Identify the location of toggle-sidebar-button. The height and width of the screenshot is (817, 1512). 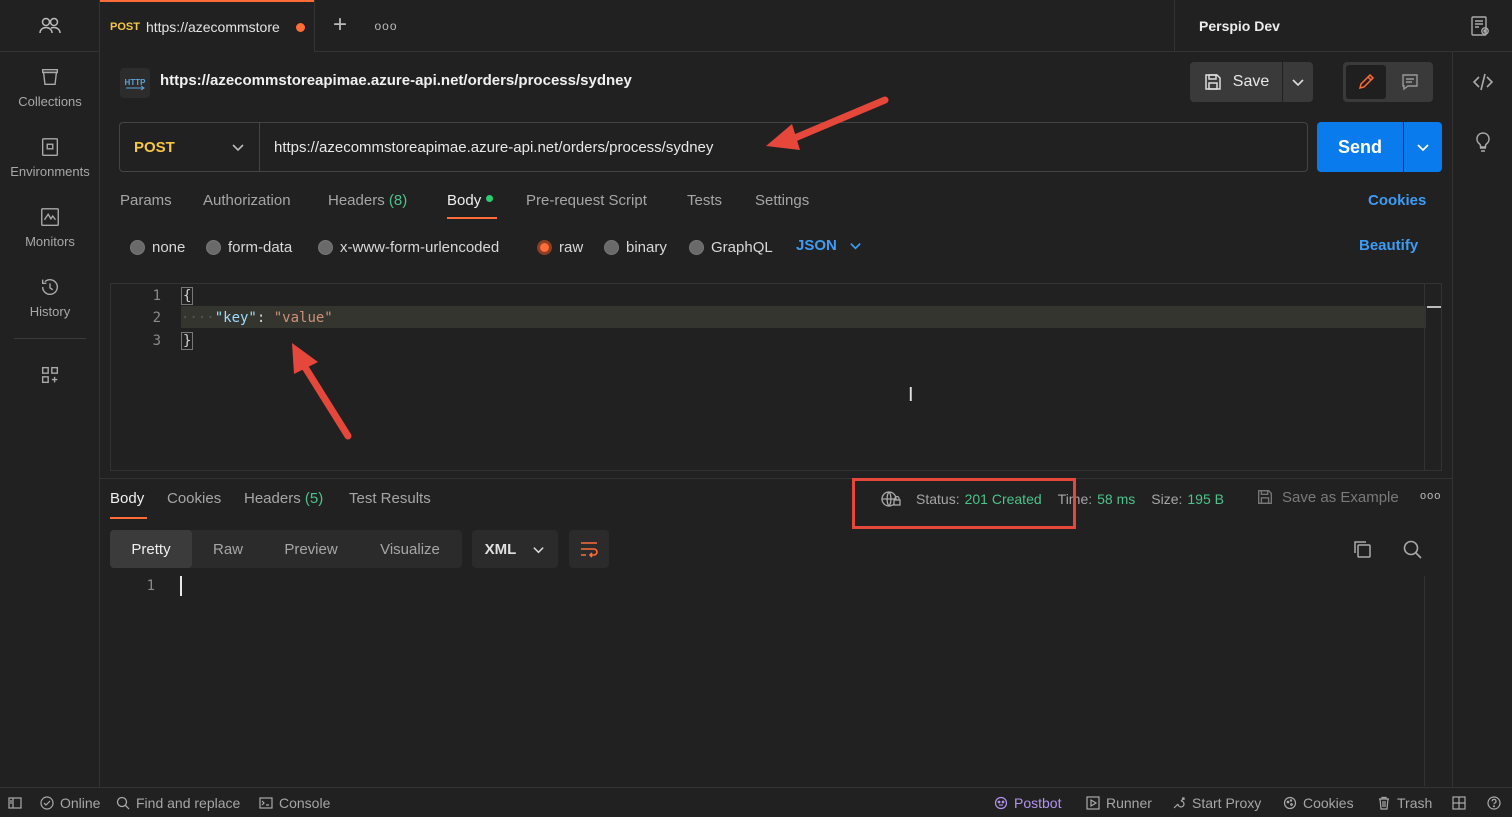
(15, 802).